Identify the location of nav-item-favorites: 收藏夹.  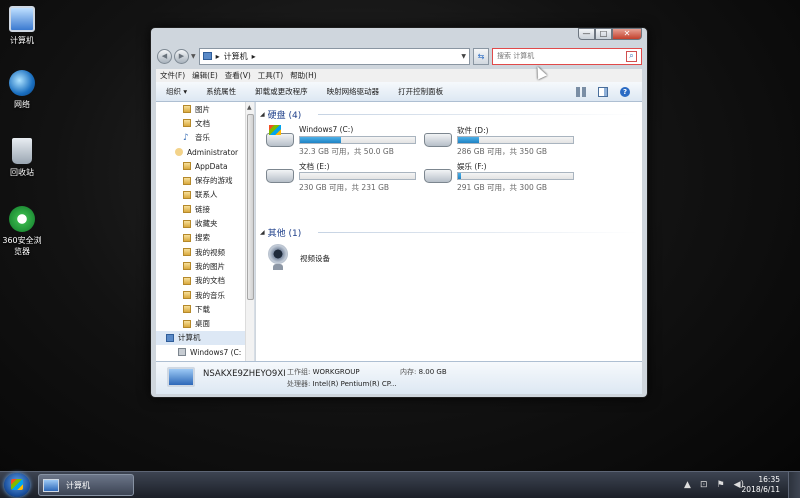
(205, 223).